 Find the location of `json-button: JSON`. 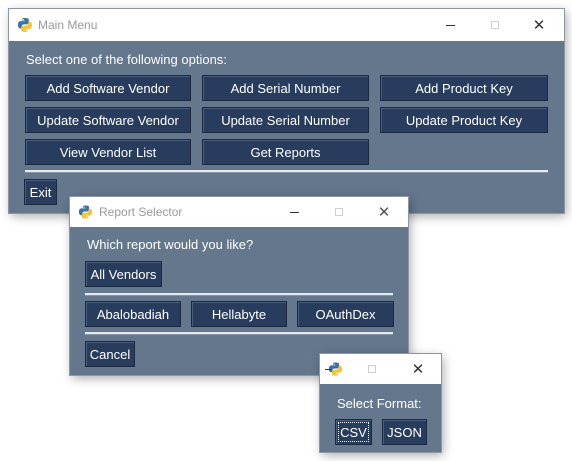

json-button: JSON is located at coordinates (404, 432).